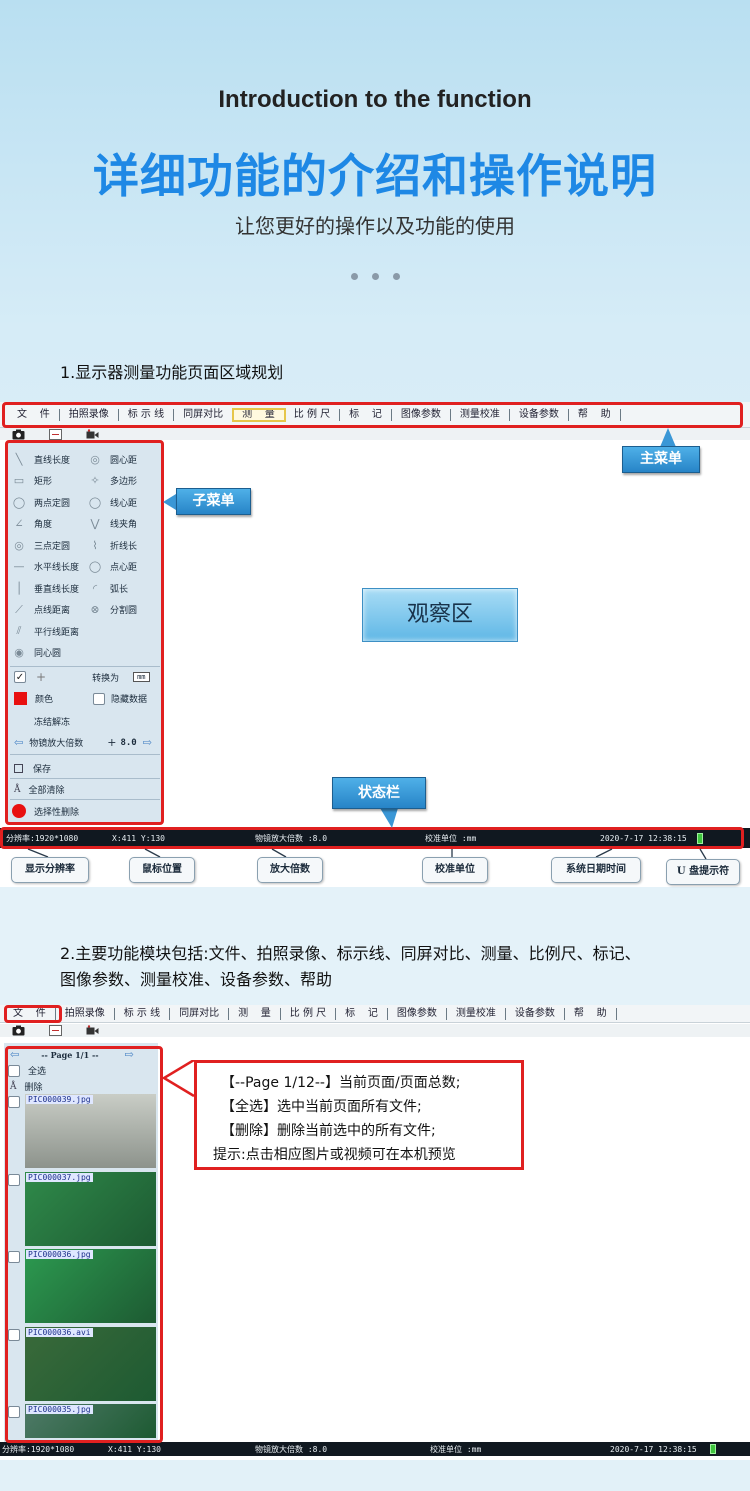 Image resolution: width=750 pixels, height=1491 pixels. Describe the element at coordinates (178, 1079) in the screenshot. I see `explain-arrow` at that location.